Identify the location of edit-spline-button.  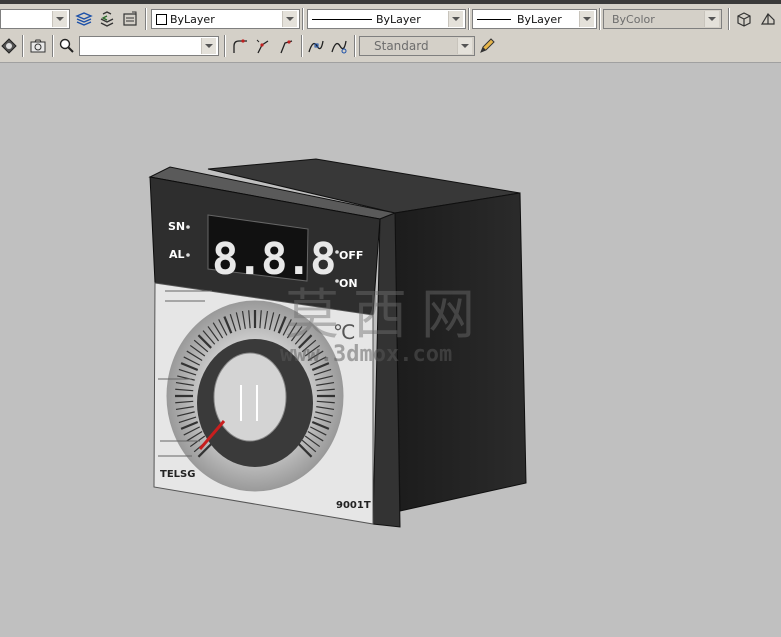
(339, 46).